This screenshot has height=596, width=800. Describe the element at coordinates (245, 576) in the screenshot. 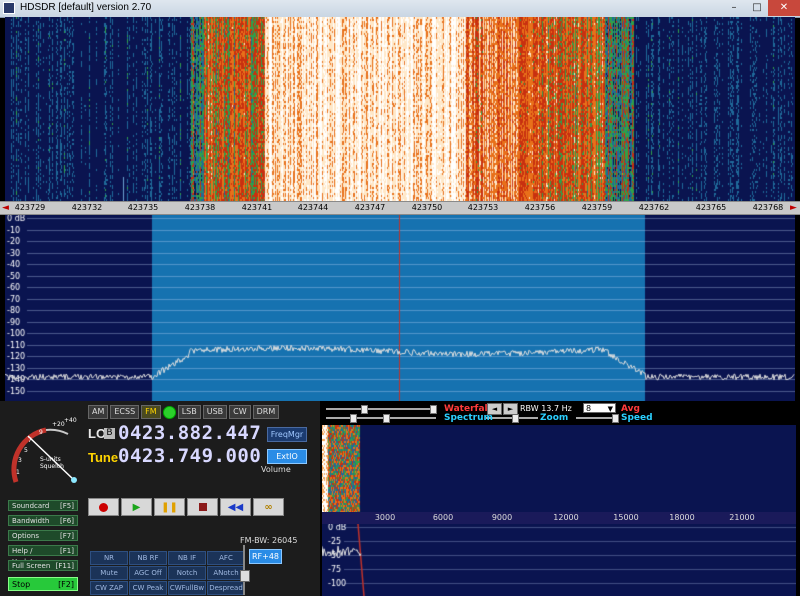

I see `volume-slider-handle` at that location.